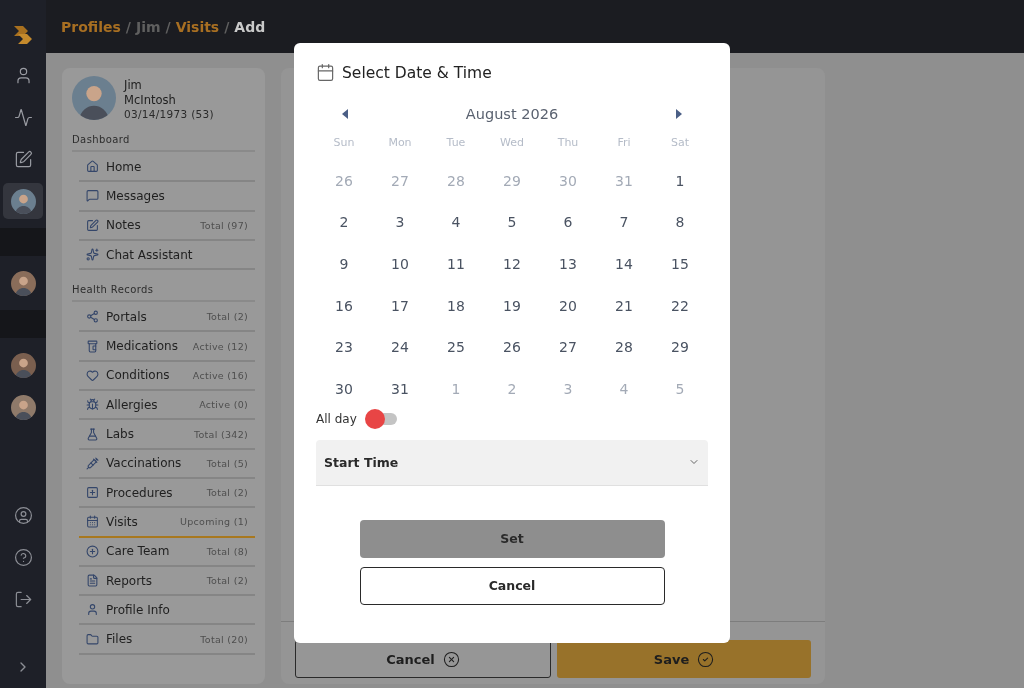 This screenshot has height=688, width=1024. What do you see at coordinates (92, 522) in the screenshot?
I see `calendar-icon` at bounding box center [92, 522].